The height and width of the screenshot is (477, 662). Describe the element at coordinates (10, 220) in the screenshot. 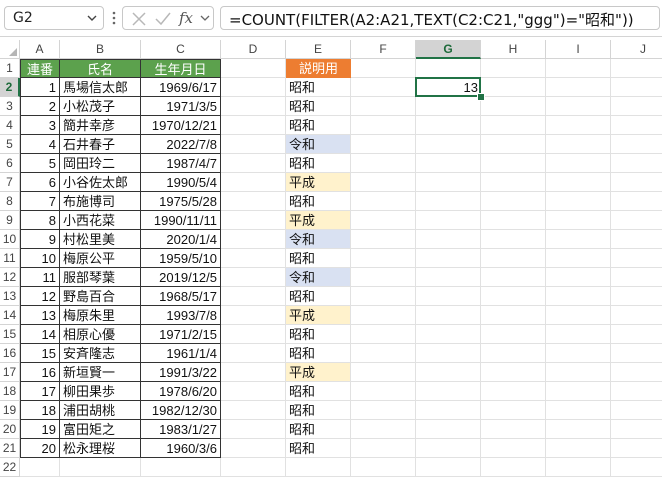

I see `row-header-9: 9` at that location.